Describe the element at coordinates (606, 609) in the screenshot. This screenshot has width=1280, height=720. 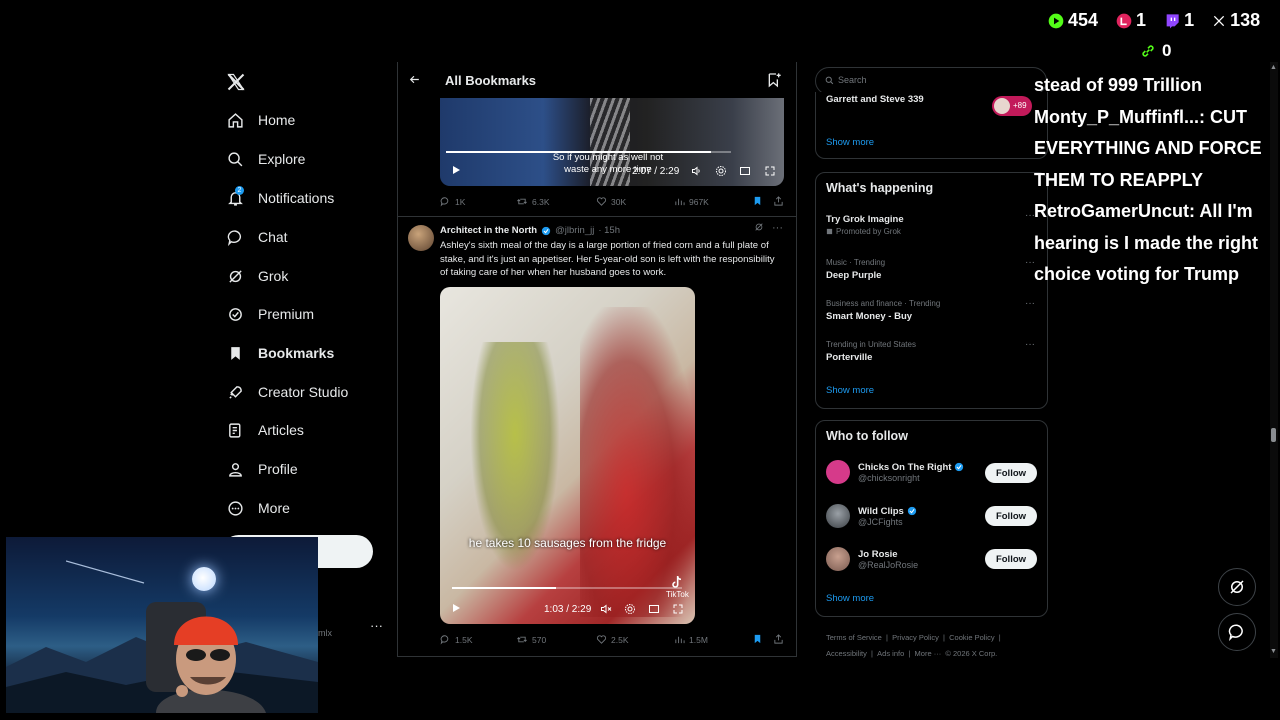
I see `volume-muted-icon` at that location.